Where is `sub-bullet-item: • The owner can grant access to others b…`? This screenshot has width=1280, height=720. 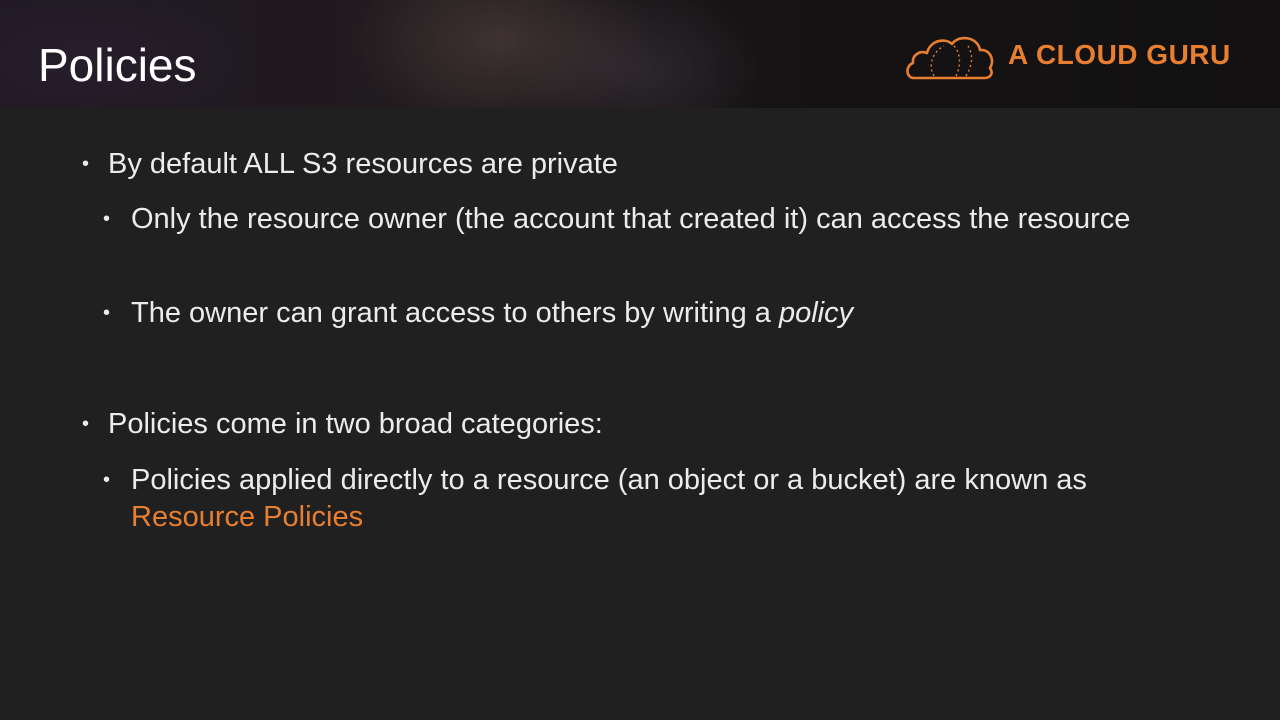
sub-bullet-item: • The owner can grant access to others b… is located at coordinates (657, 313).